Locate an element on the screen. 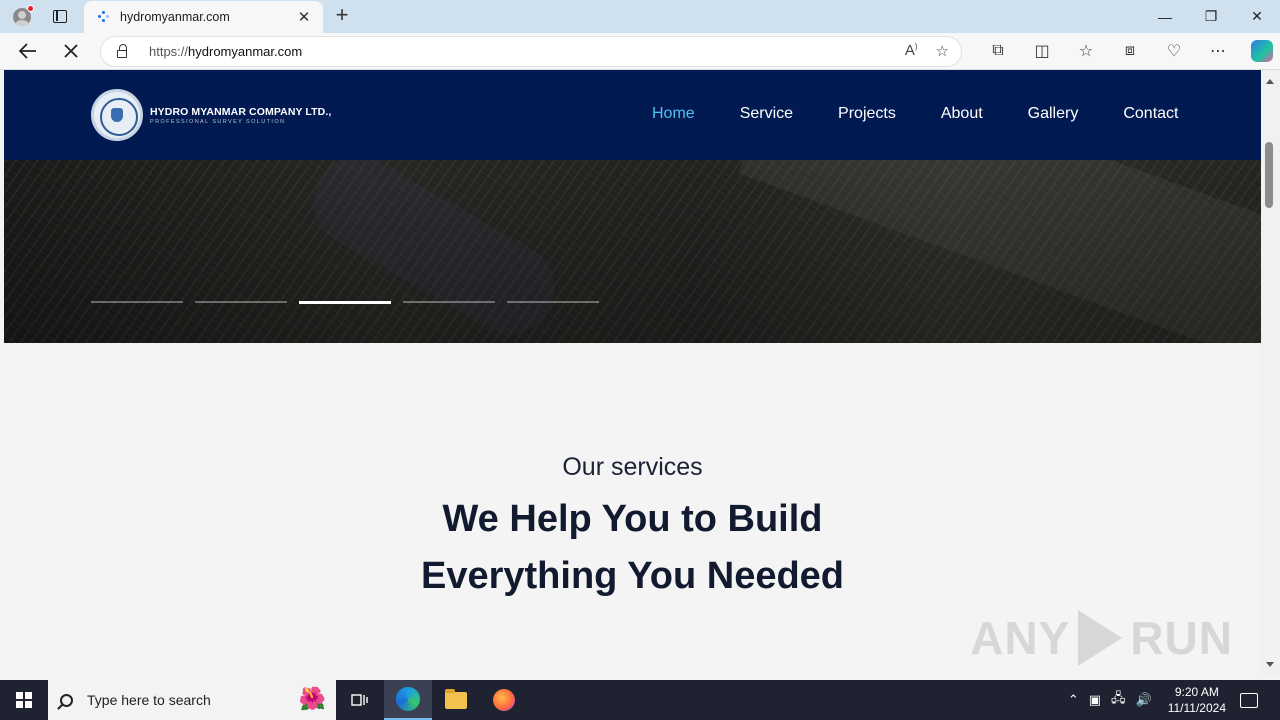 The height and width of the screenshot is (720, 1280). start-button is located at coordinates (24, 700).